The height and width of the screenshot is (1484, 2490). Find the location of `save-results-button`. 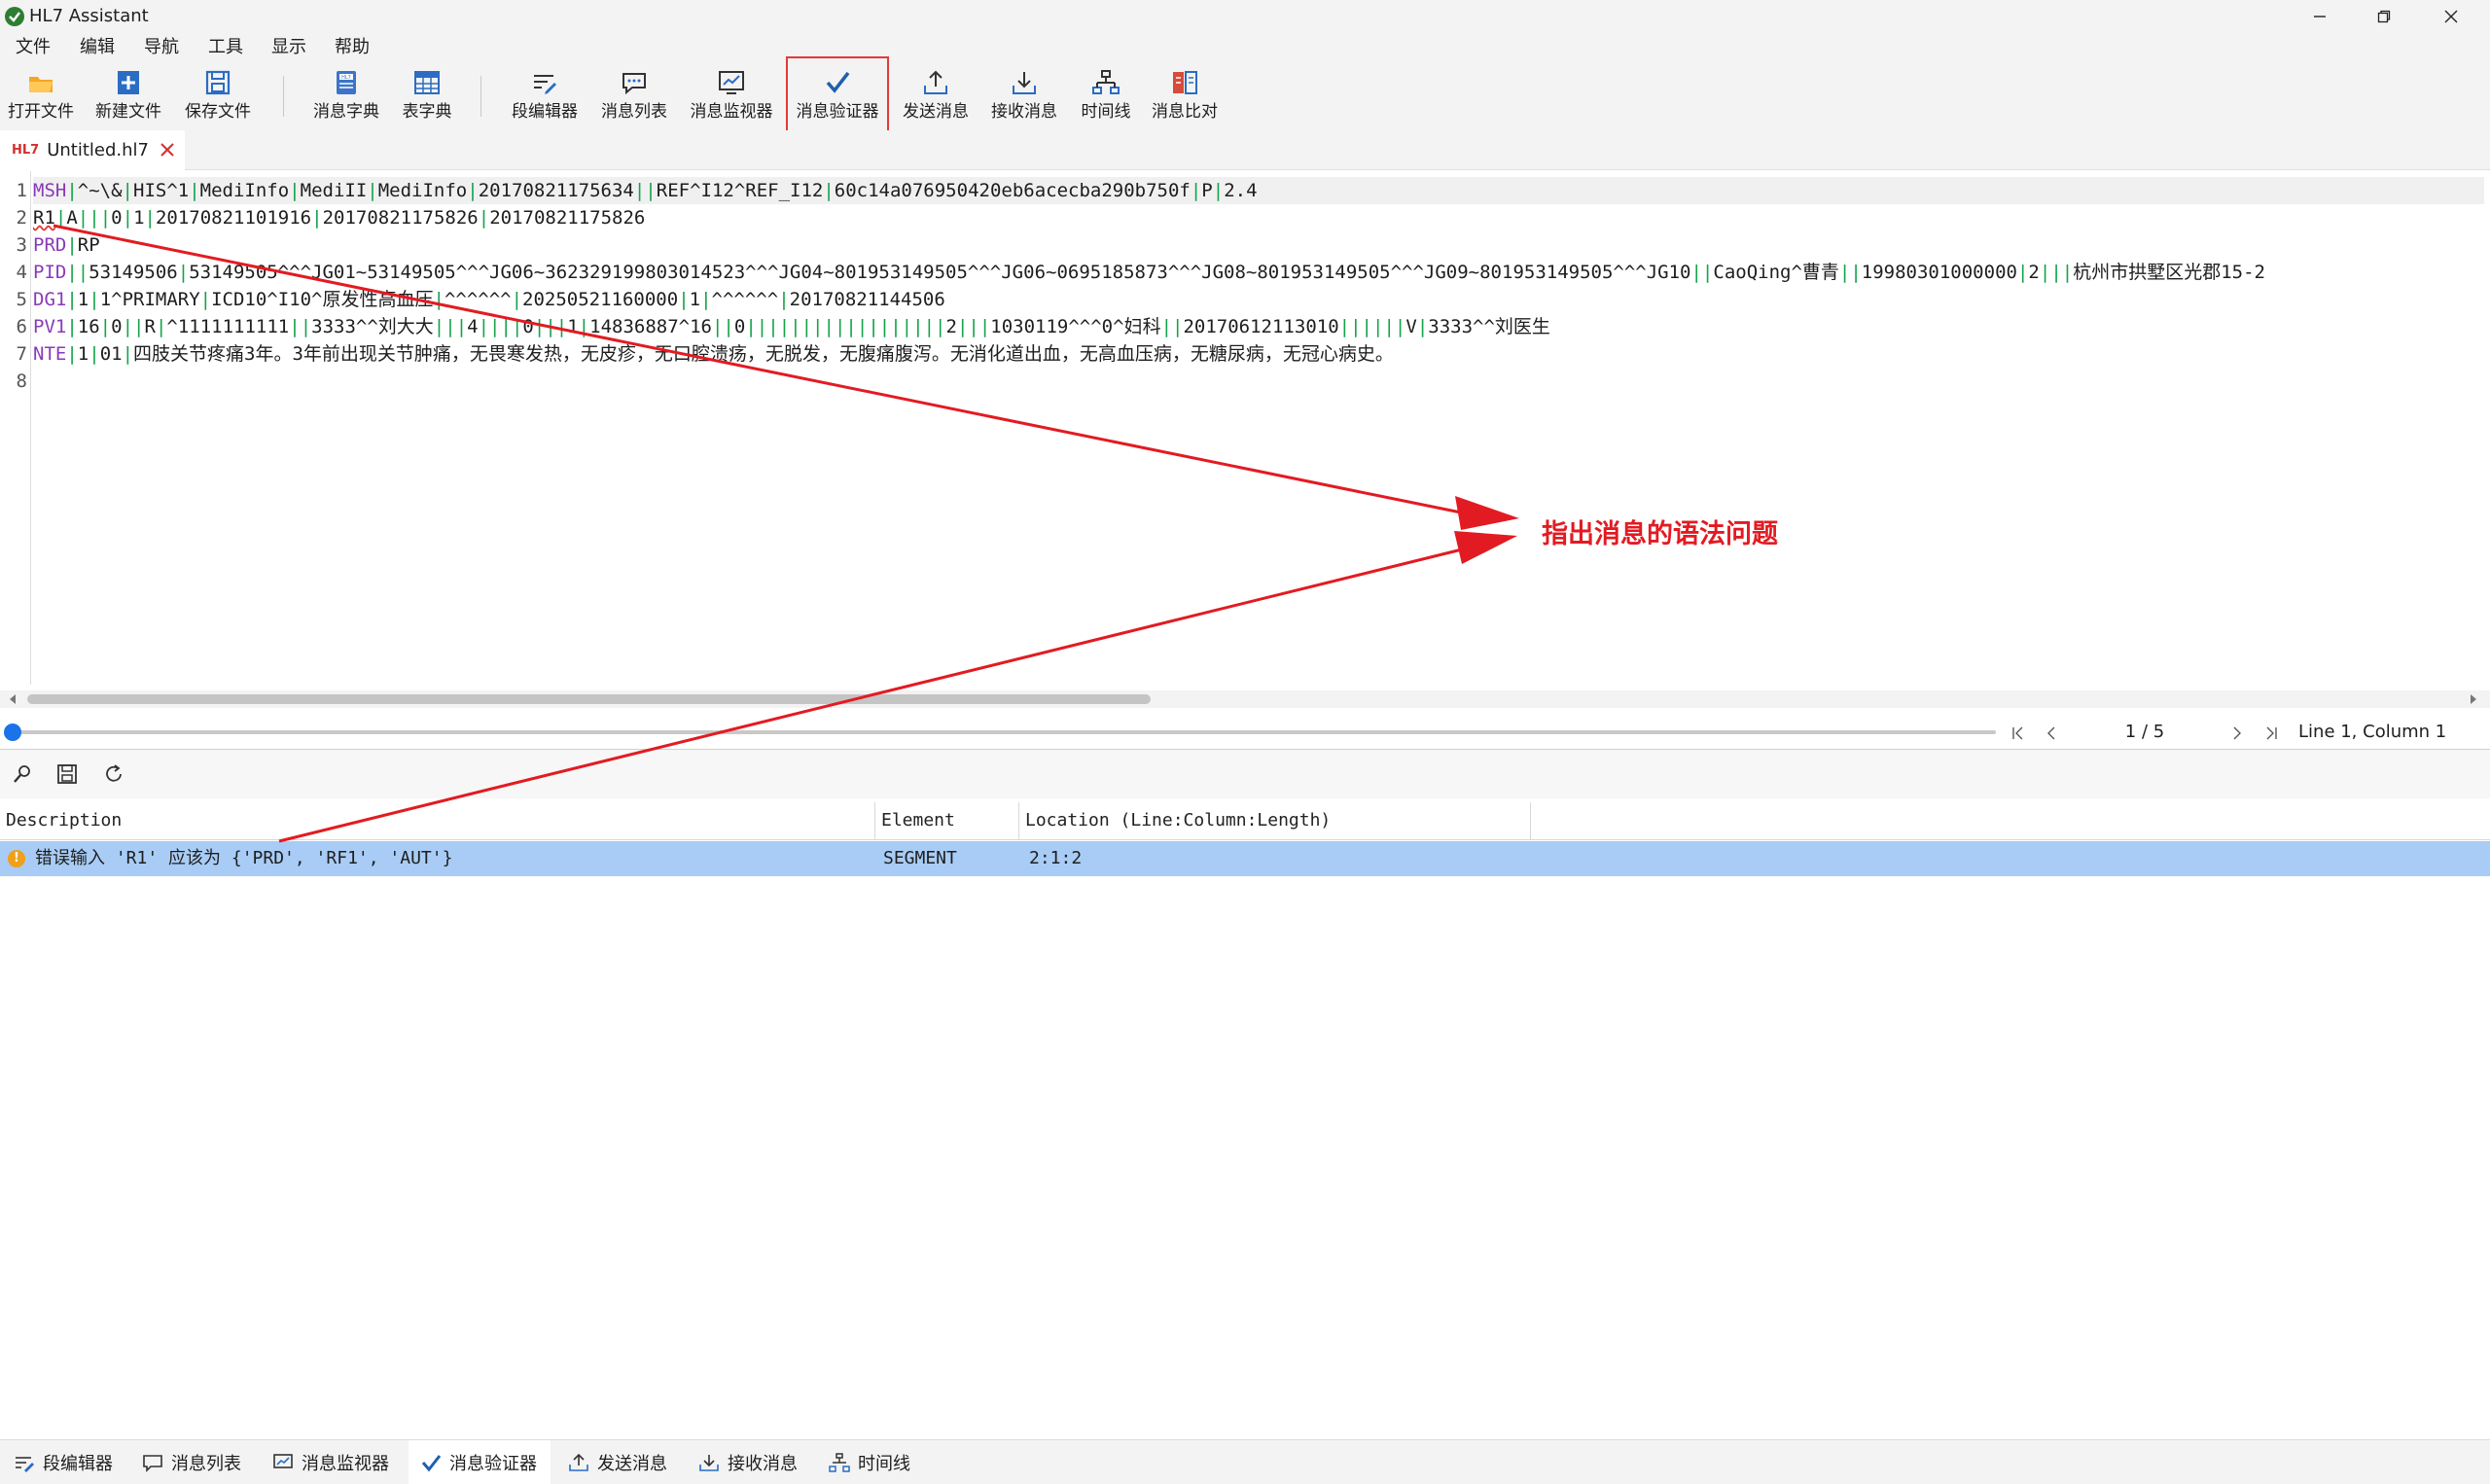

save-results-button is located at coordinates (67, 774).